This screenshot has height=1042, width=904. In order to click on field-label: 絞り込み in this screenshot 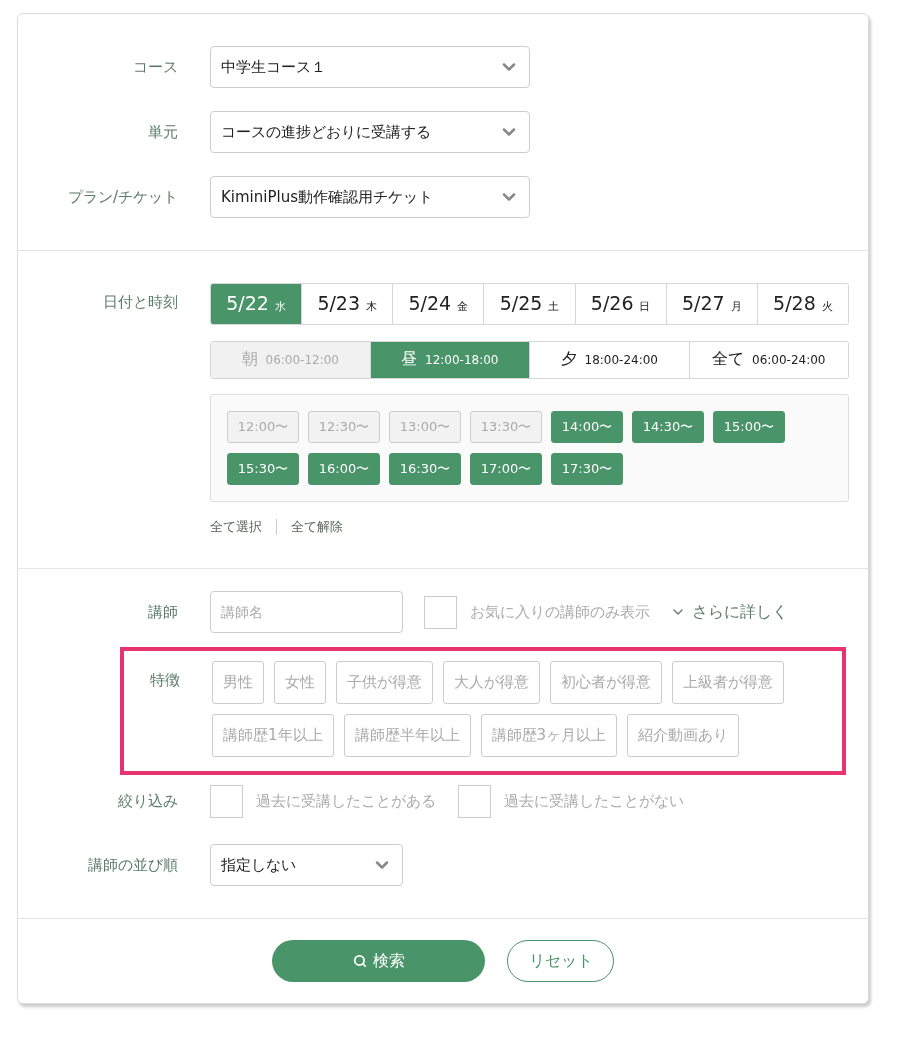, I will do `click(147, 801)`.